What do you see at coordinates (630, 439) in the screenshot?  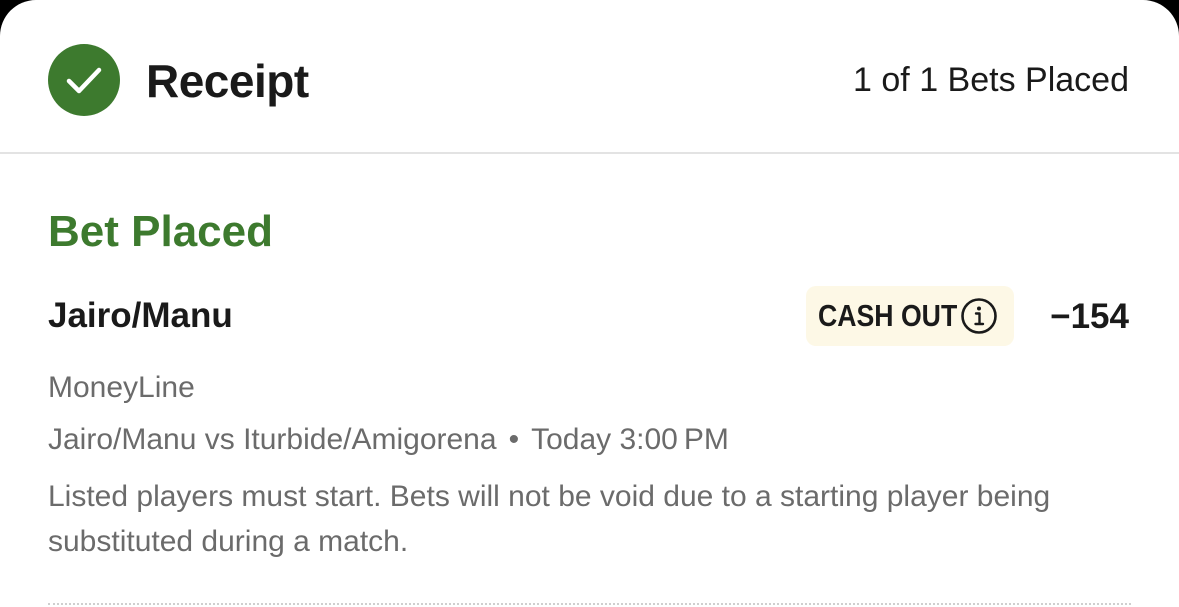 I see `event-start-time: Today 3:00 PM` at bounding box center [630, 439].